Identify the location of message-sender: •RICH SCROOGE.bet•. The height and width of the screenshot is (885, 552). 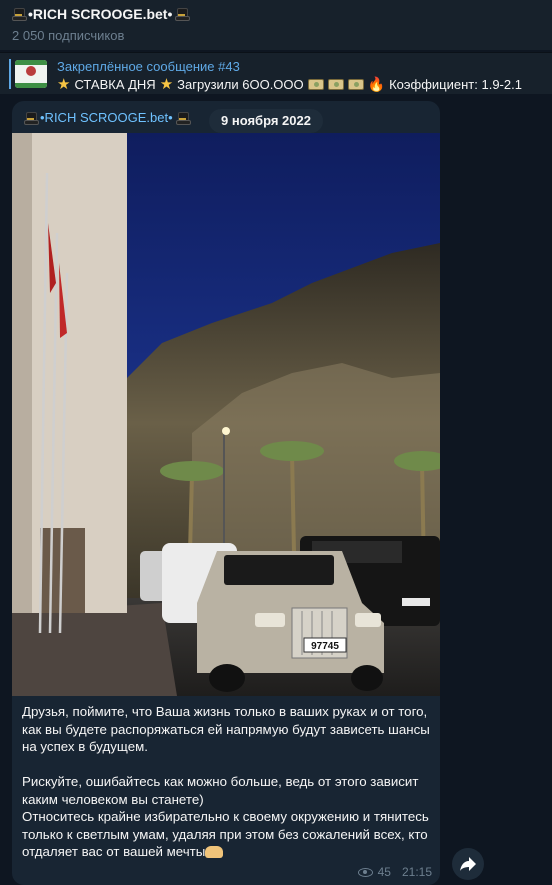
(107, 117).